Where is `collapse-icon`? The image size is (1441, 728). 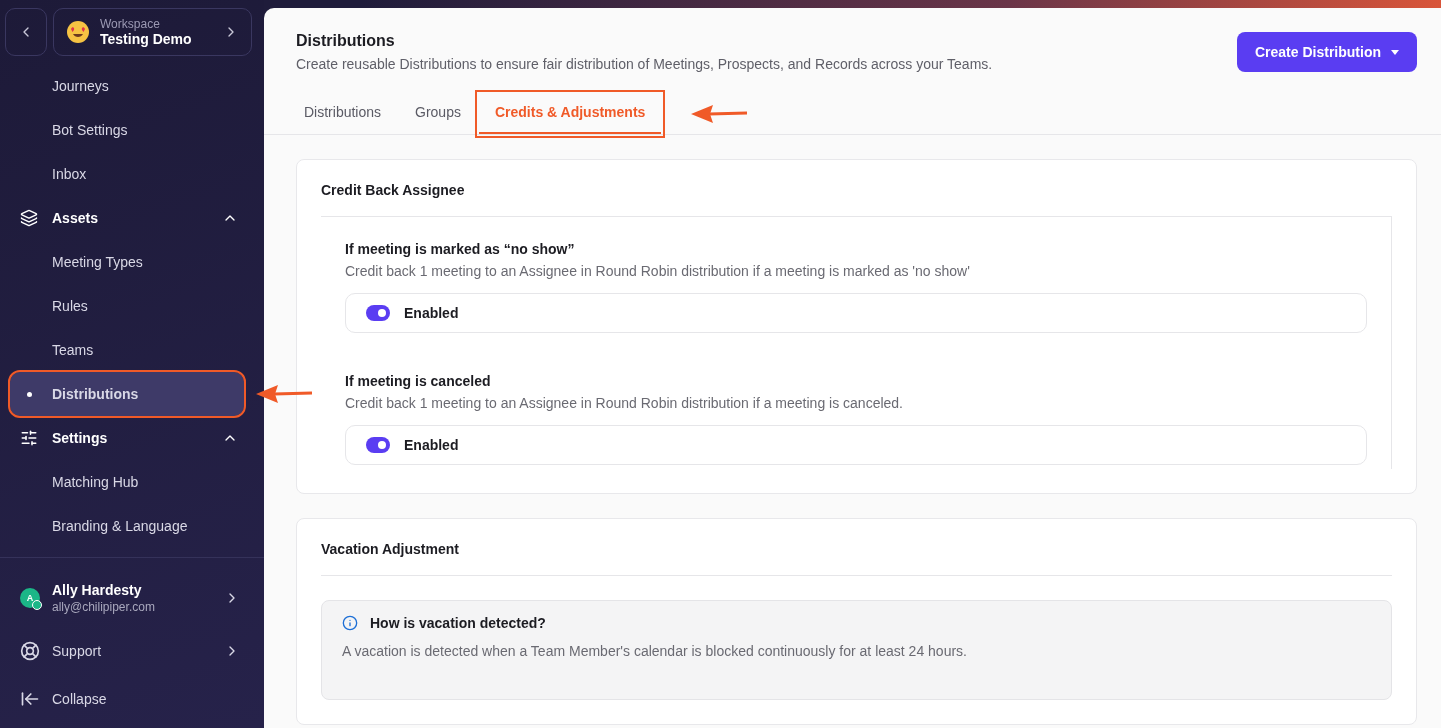 collapse-icon is located at coordinates (30, 699).